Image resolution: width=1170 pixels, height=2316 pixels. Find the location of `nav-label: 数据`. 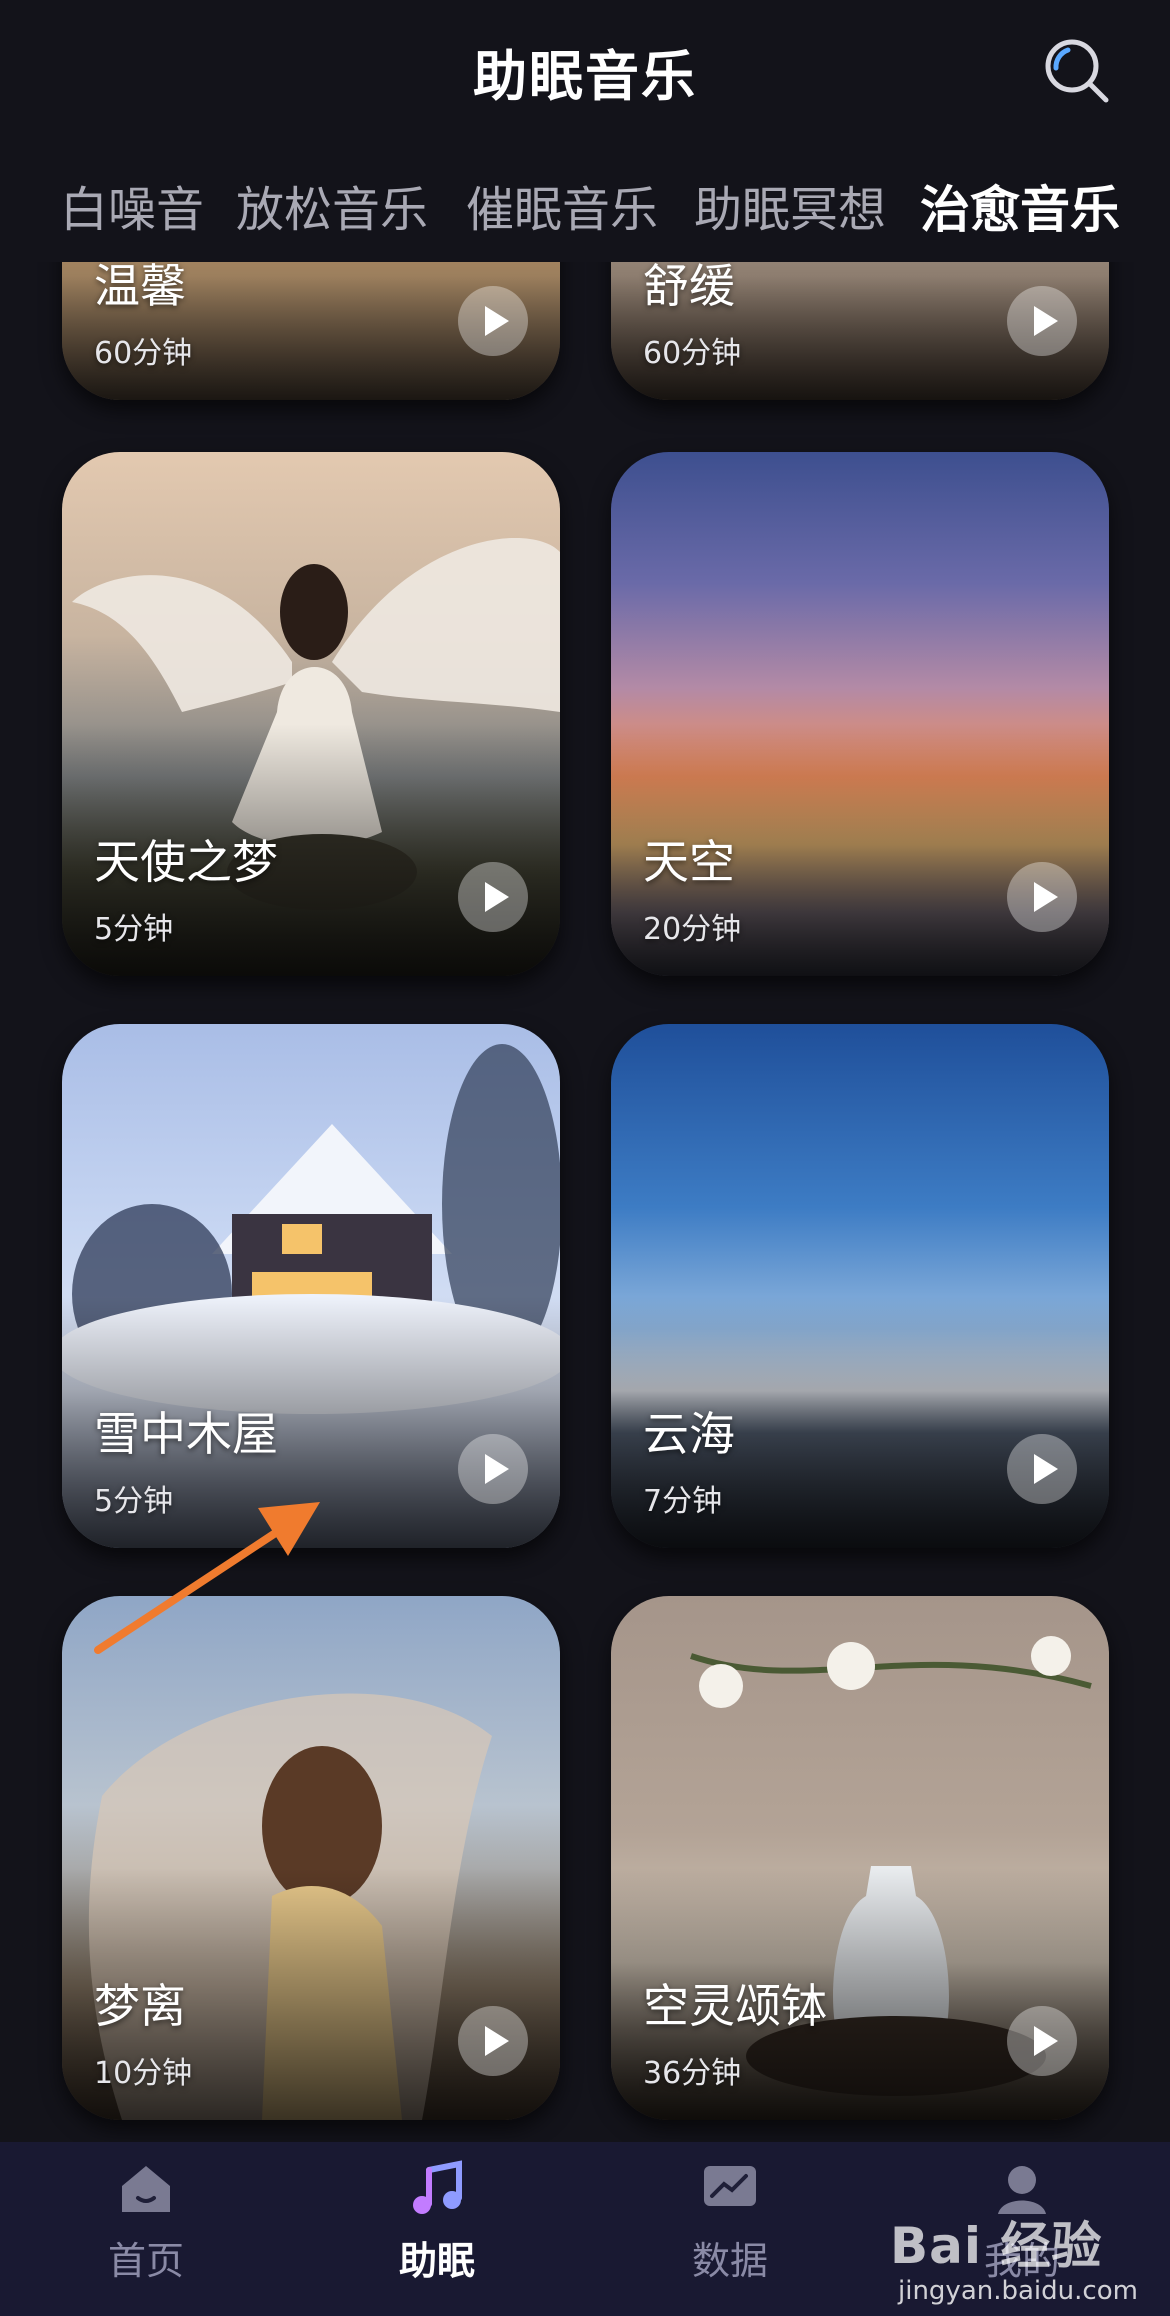

nav-label: 数据 is located at coordinates (729, 2261).